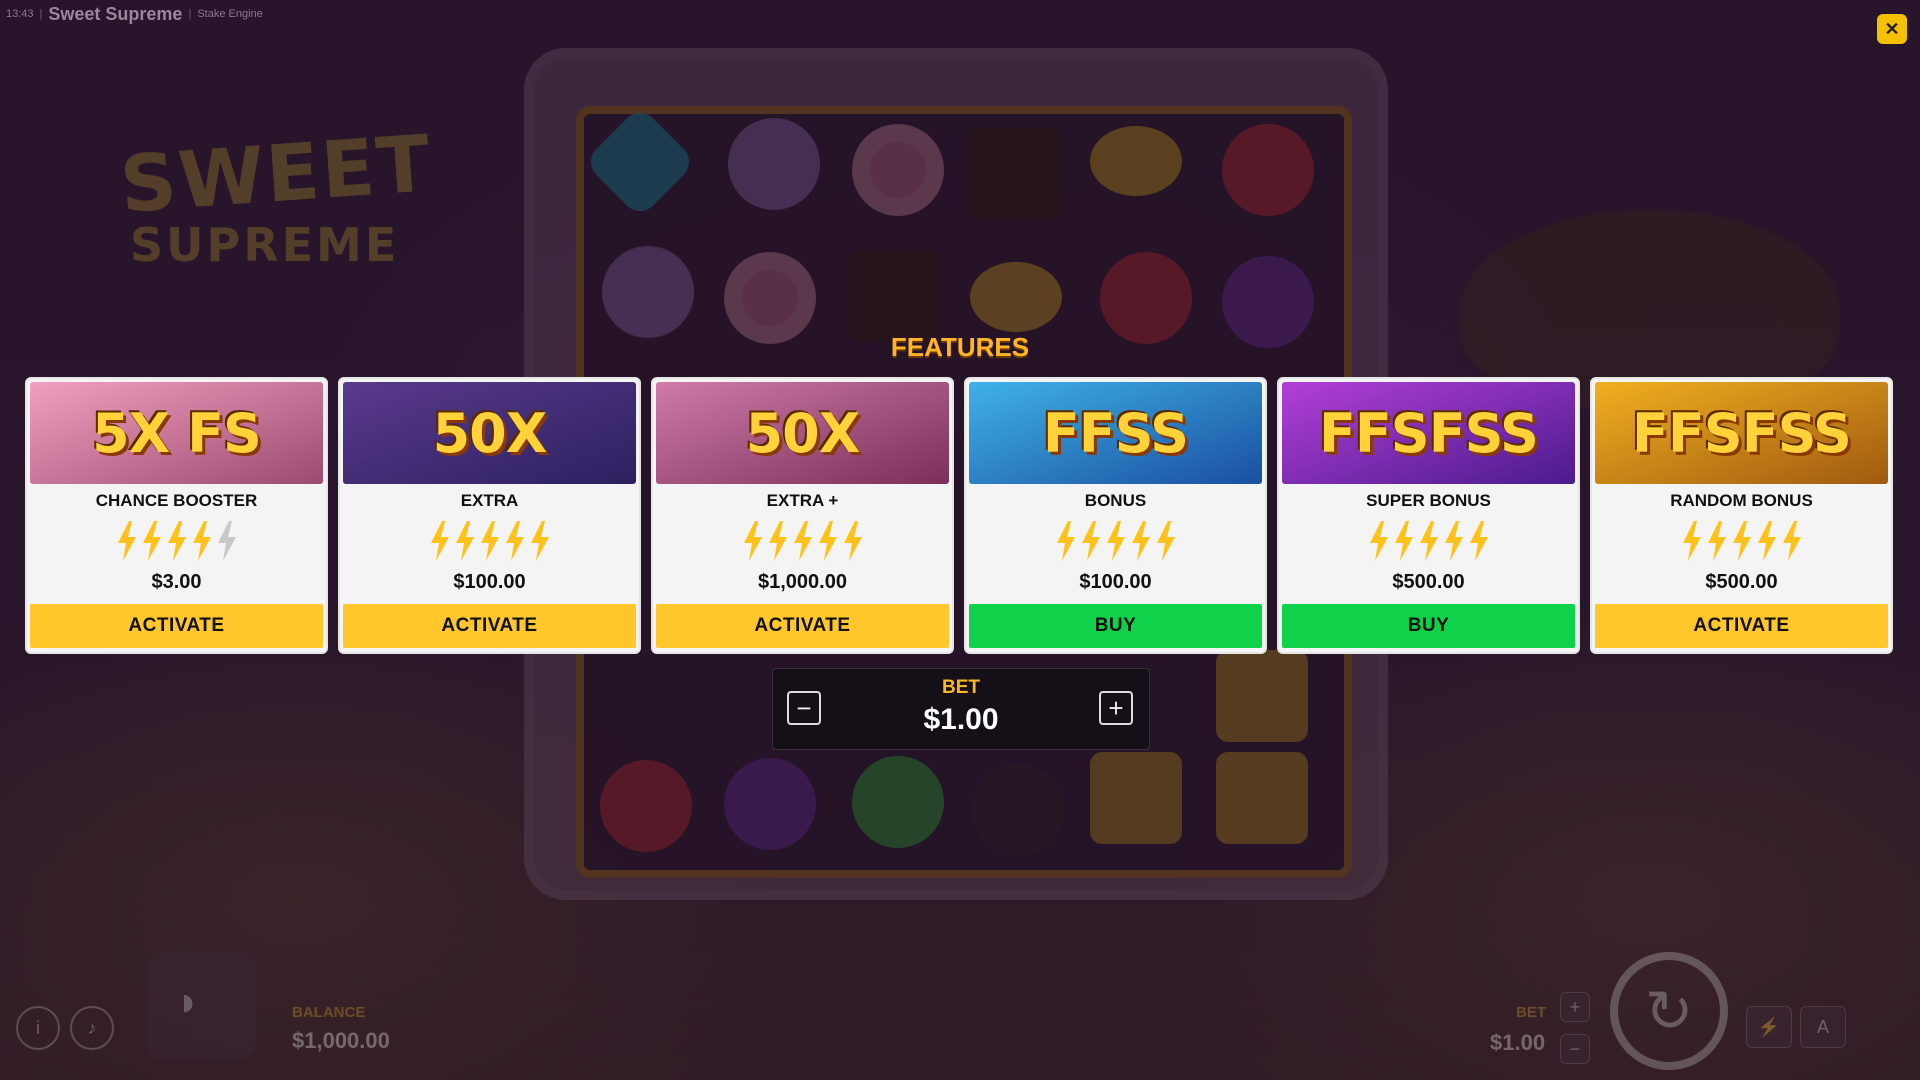  I want to click on features-title: FEATURES, so click(960, 347).